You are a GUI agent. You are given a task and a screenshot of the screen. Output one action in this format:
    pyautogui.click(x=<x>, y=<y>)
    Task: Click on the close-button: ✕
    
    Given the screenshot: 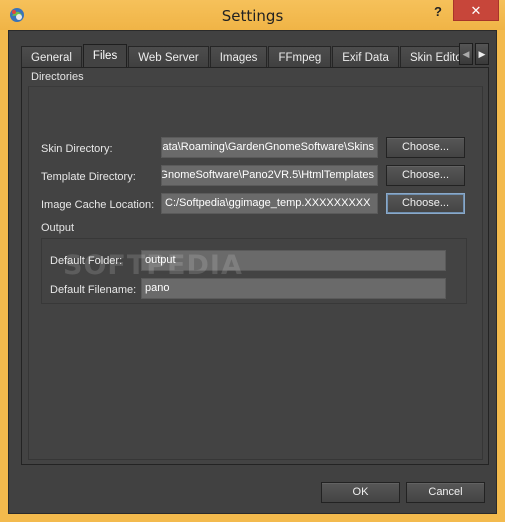 What is the action you would take?
    pyautogui.click(x=476, y=10)
    